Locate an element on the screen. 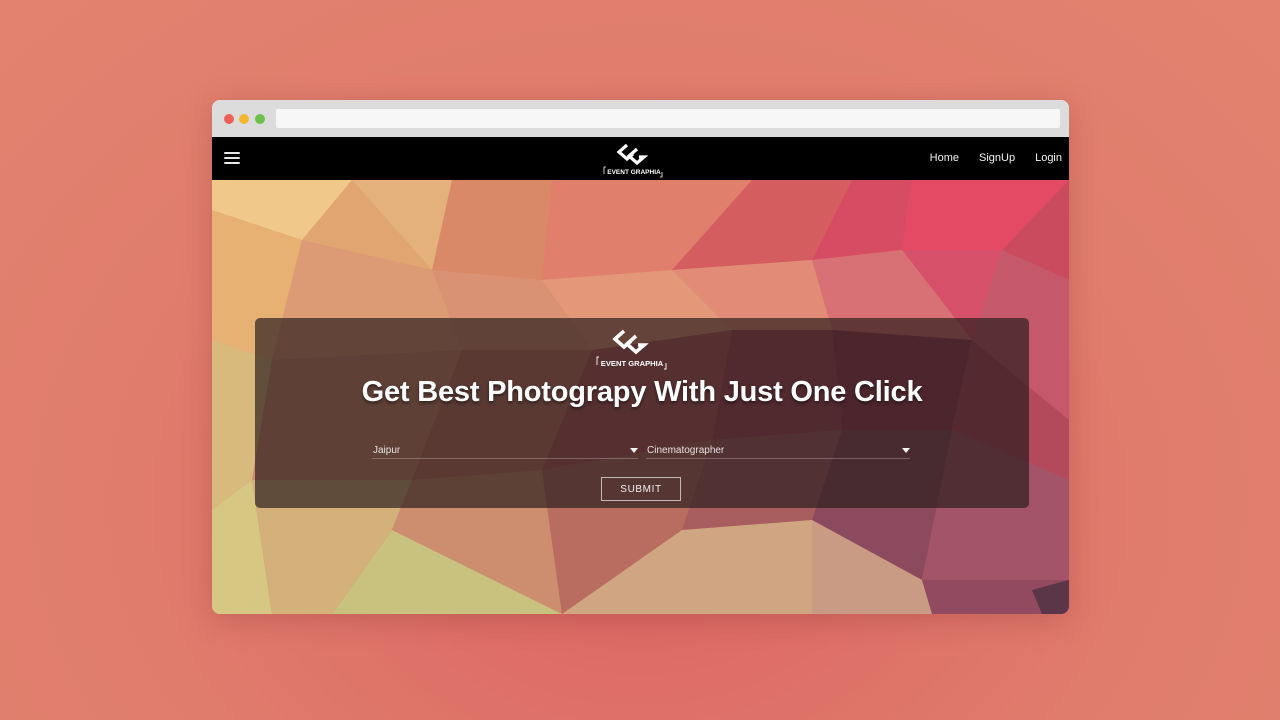  site-navbar: EVENT GRAPHIA Home SignUp Login is located at coordinates (640, 158).